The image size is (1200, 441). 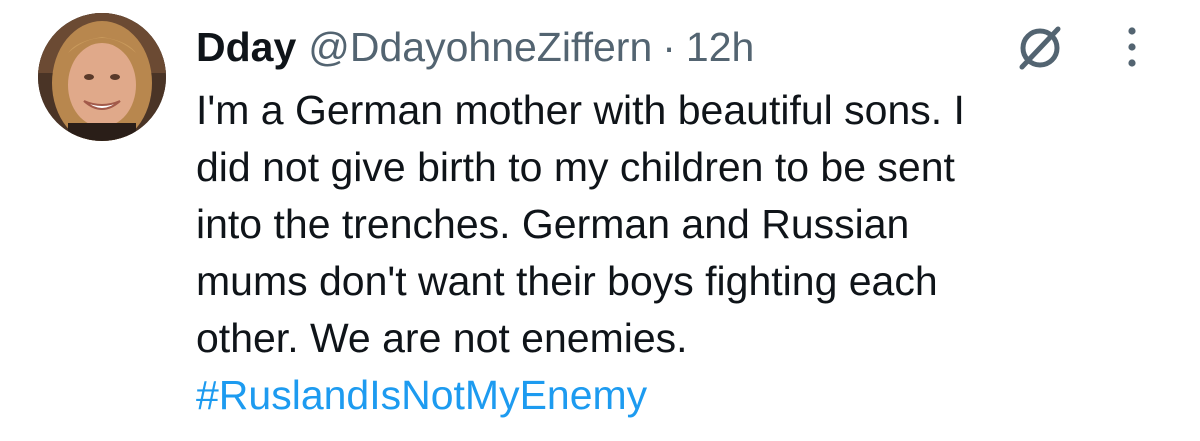 I want to click on avatar-photo, so click(x=102, y=77).